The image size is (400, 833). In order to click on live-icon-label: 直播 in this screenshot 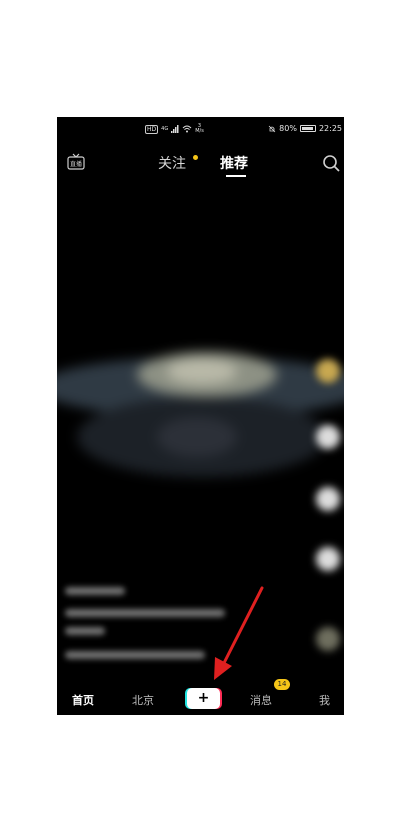, I will do `click(76, 164)`.